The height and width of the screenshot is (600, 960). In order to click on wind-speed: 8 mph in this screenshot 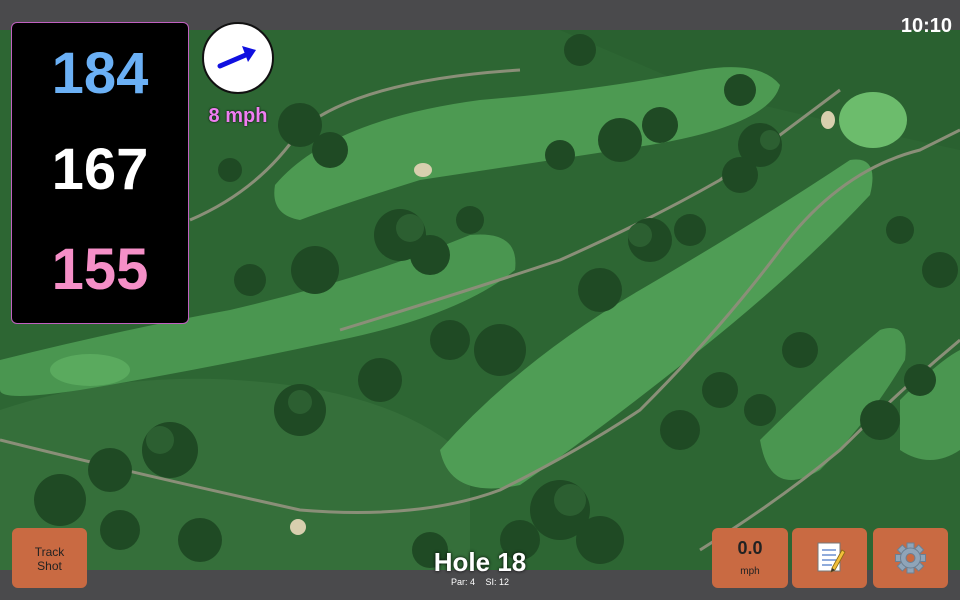, I will do `click(238, 116)`.